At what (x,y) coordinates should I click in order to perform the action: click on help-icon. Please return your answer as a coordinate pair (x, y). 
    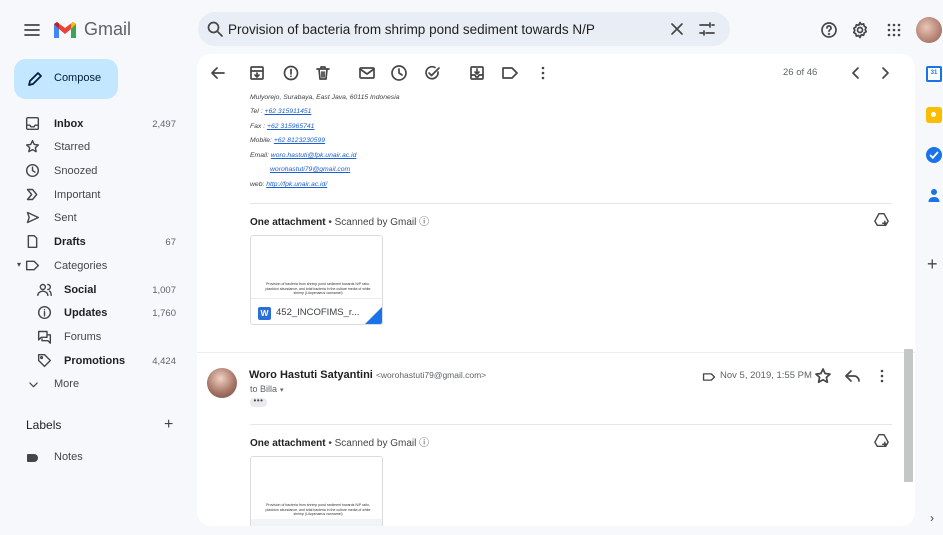
    Looking at the image, I should click on (829, 30).